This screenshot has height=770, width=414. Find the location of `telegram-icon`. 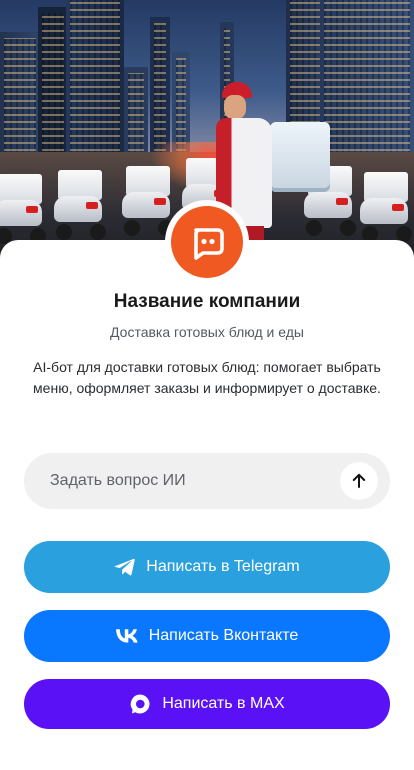

telegram-icon is located at coordinates (125, 567).